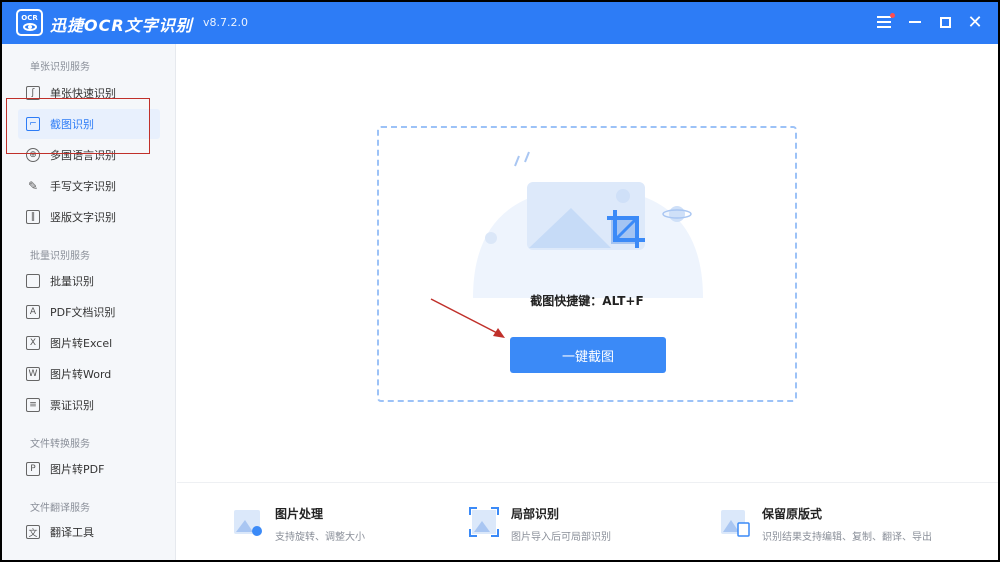 Image resolution: width=1000 pixels, height=562 pixels. Describe the element at coordinates (945, 22) in the screenshot. I see `maximize-icon` at that location.